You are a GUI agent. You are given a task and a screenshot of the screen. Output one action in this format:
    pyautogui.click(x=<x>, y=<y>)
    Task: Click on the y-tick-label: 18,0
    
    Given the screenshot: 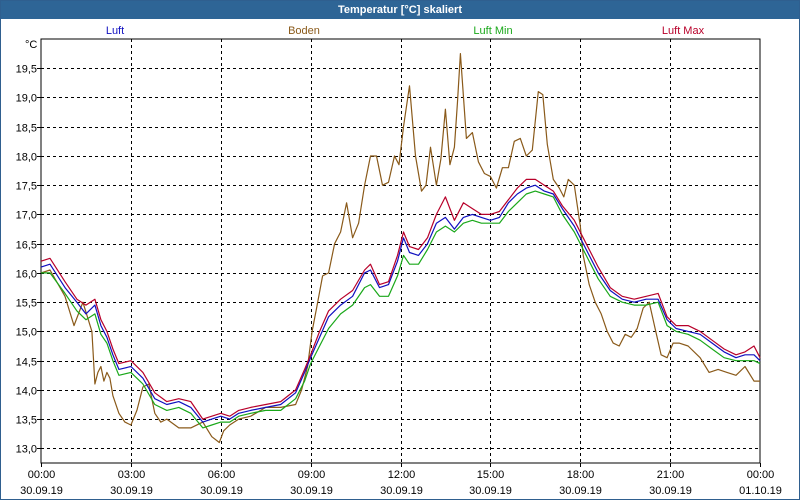 What is the action you would take?
    pyautogui.click(x=26, y=158)
    